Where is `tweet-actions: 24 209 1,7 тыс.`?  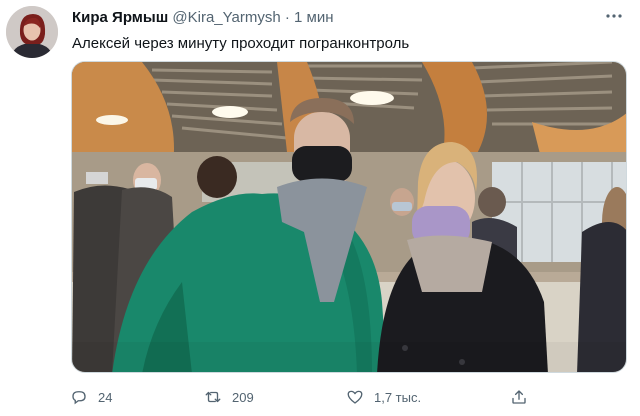
tweet-actions: 24 209 1,7 тыс. is located at coordinates (350, 397).